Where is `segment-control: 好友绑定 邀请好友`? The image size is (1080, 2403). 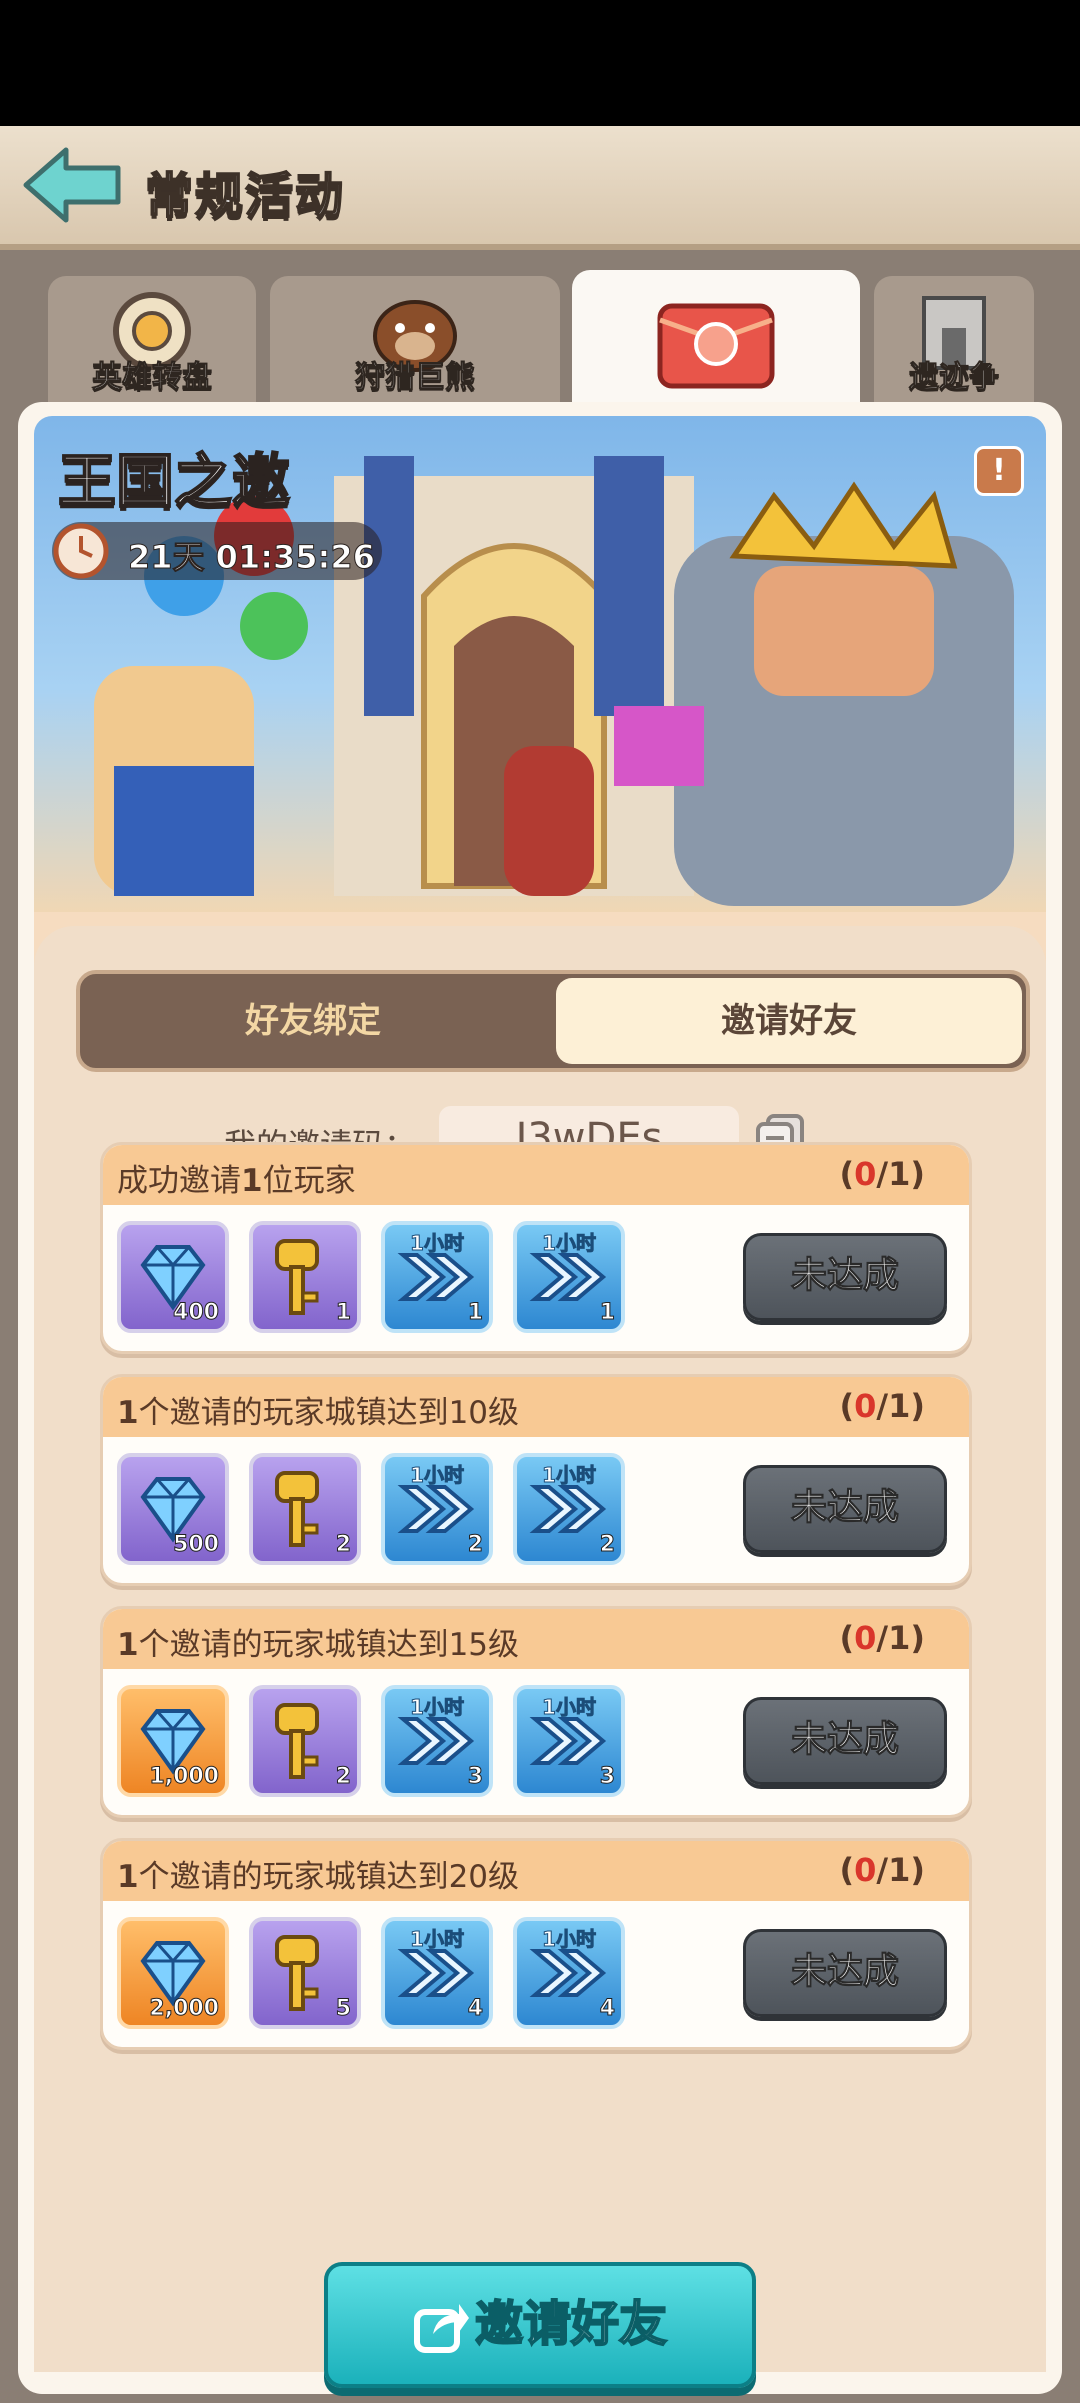 segment-control: 好友绑定 邀请好友 is located at coordinates (553, 1021).